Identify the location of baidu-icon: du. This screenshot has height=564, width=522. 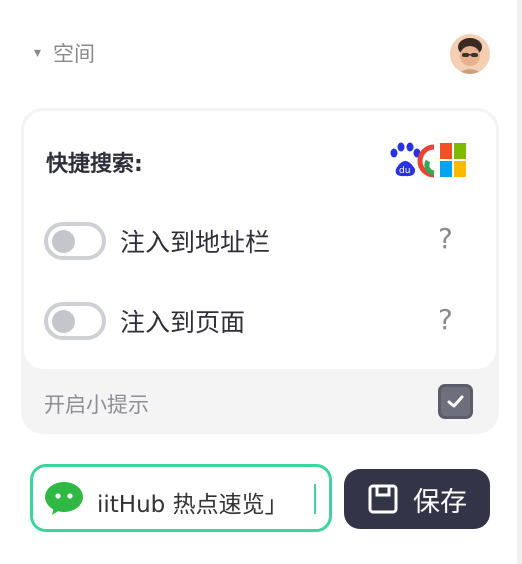
(405, 159).